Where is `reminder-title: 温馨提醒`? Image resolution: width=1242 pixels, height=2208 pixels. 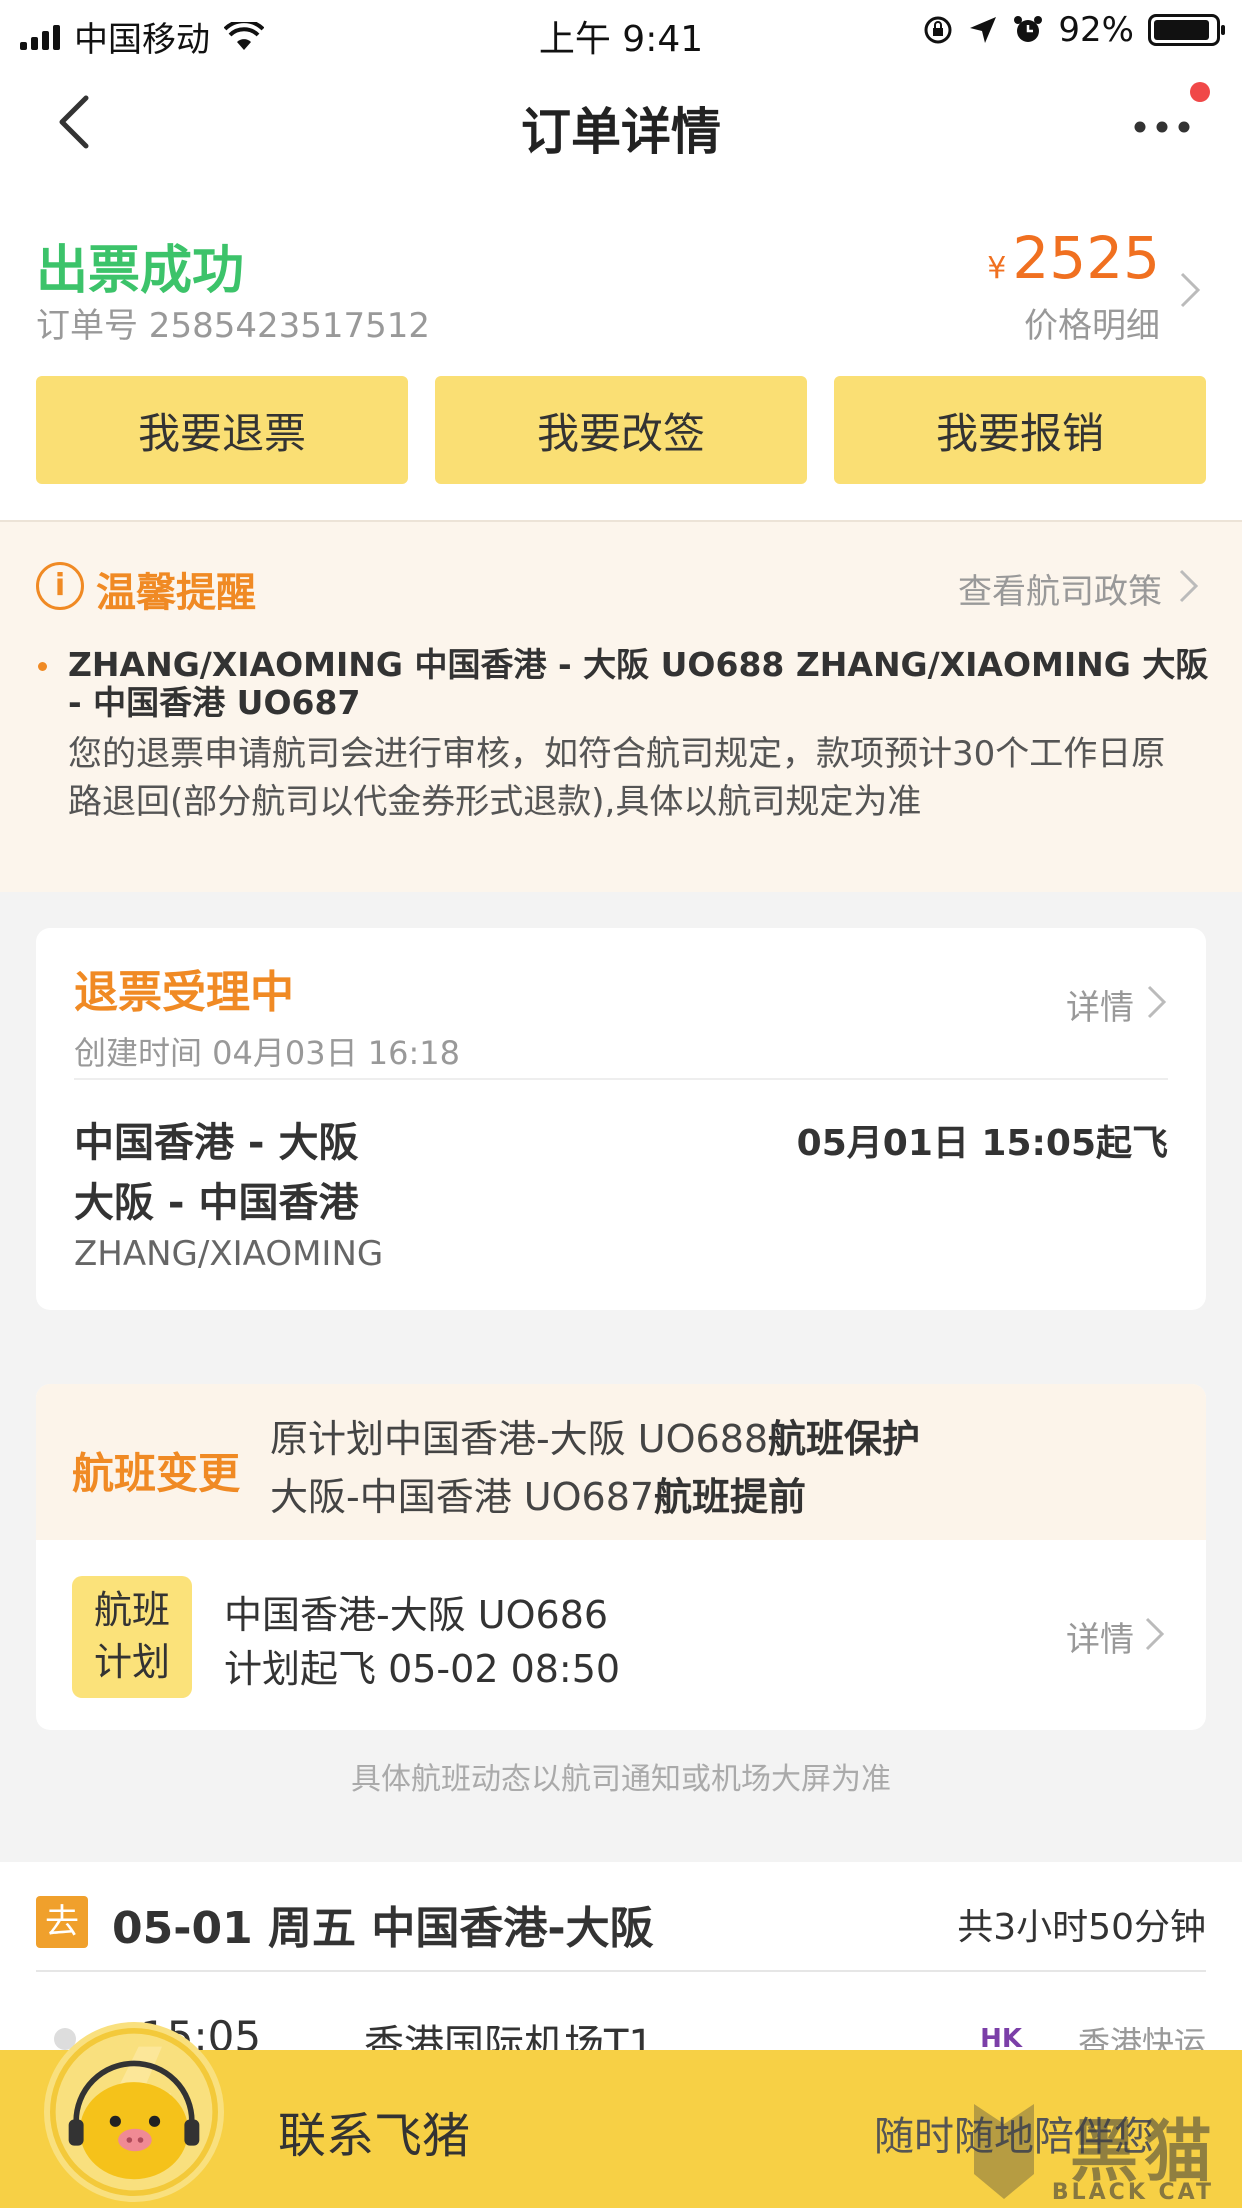
reminder-title: 温馨提醒 is located at coordinates (176, 593).